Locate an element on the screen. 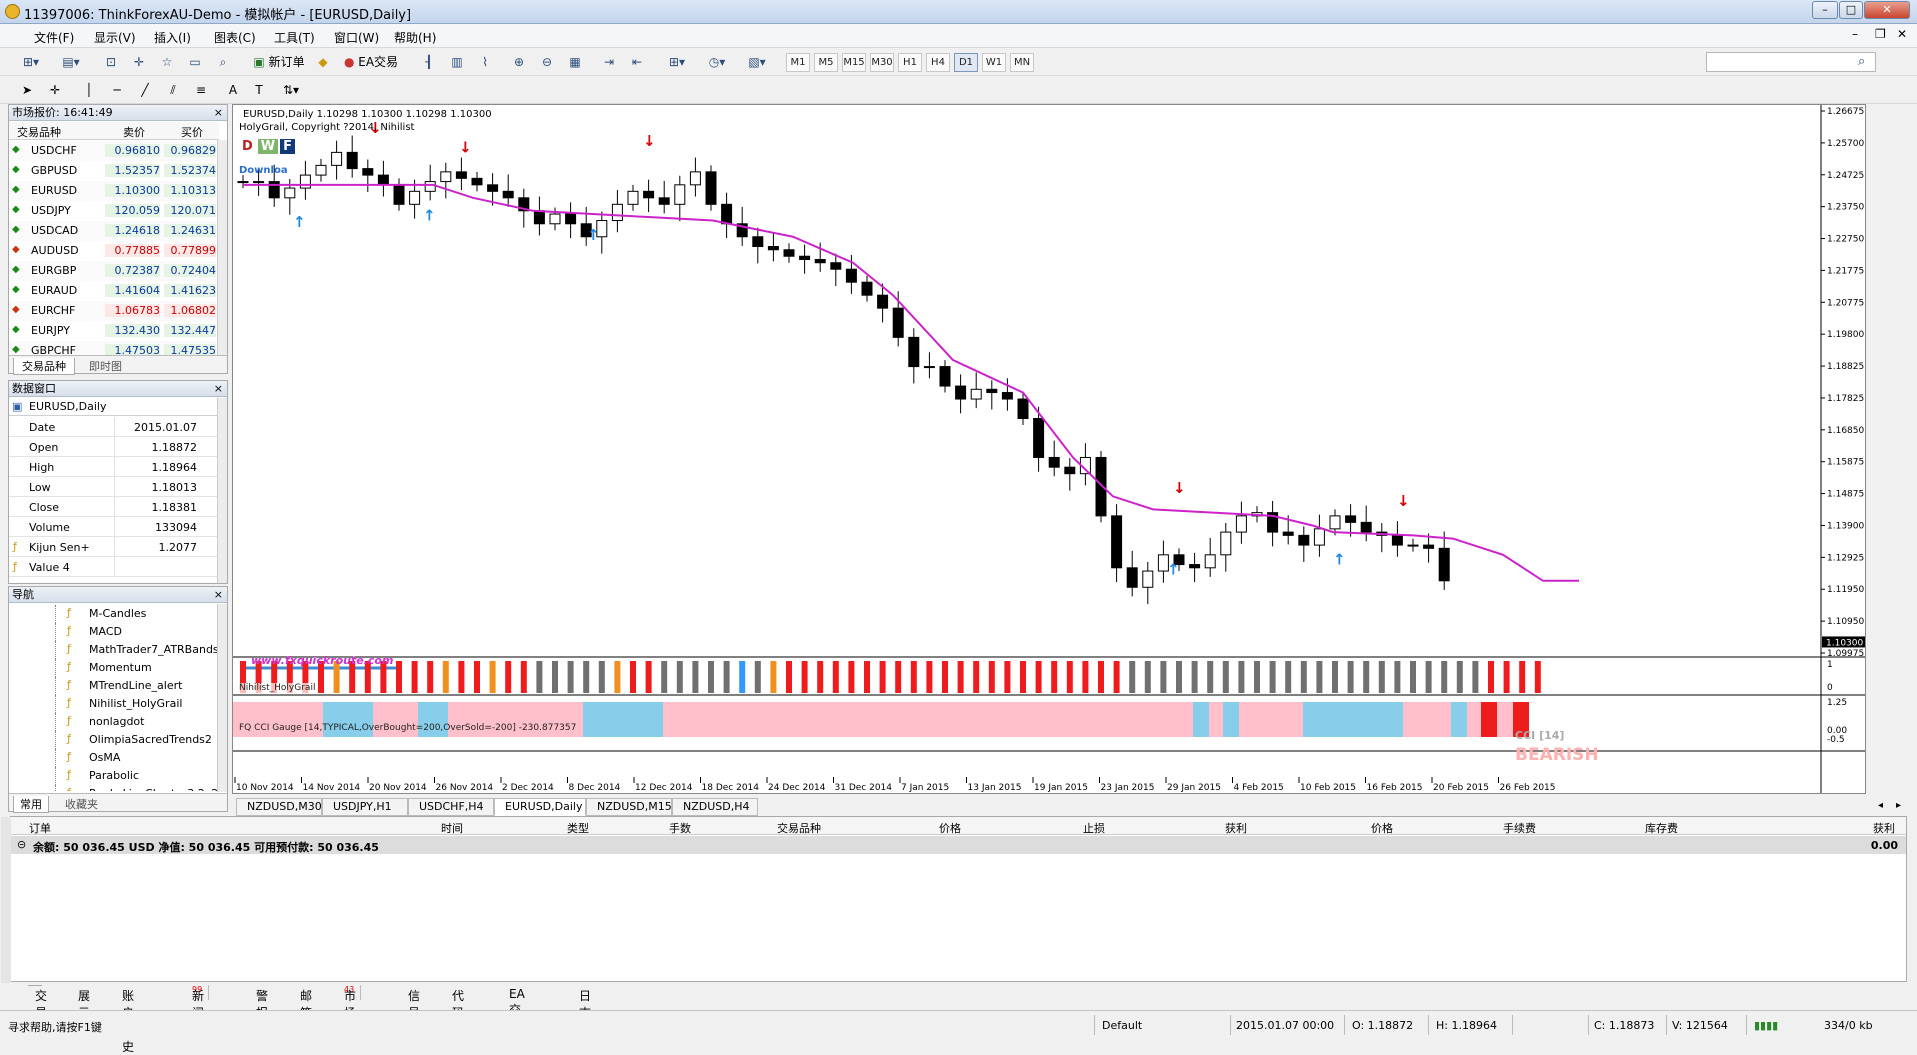 The image size is (1917, 1055). col-profit: 获利 is located at coordinates (1884, 828).